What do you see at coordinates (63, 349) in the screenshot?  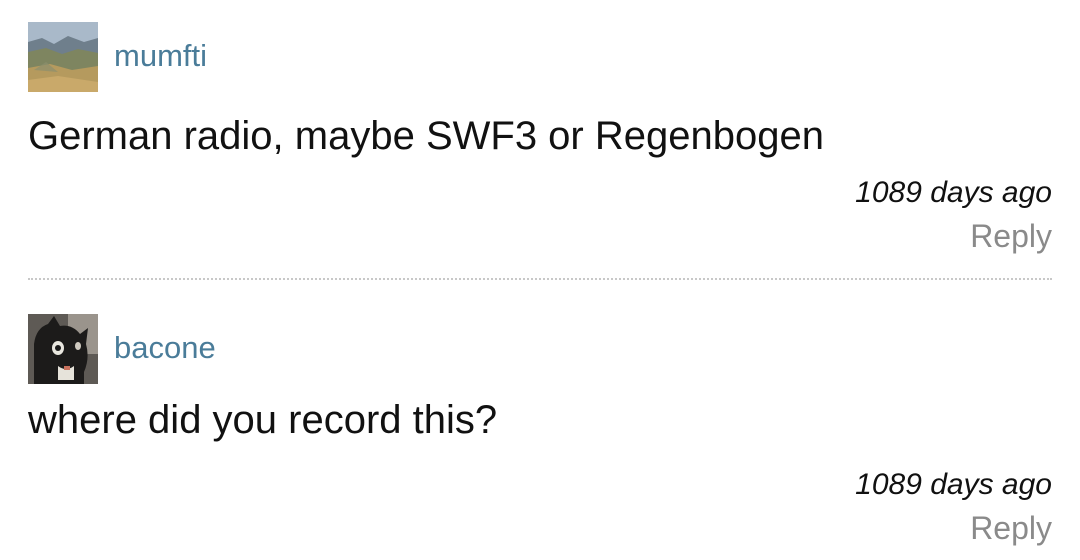 I see `cat-avatar-icon` at bounding box center [63, 349].